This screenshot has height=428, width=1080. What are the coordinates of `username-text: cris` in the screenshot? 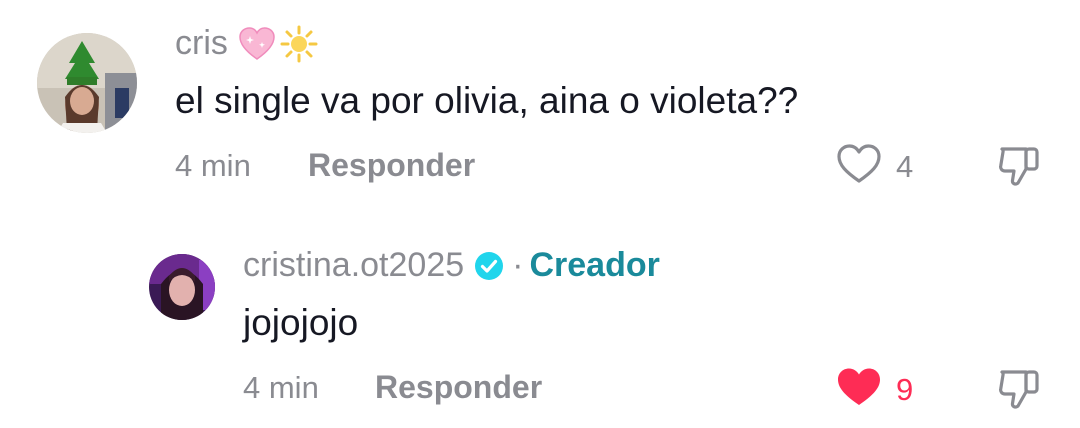 It's located at (201, 43).